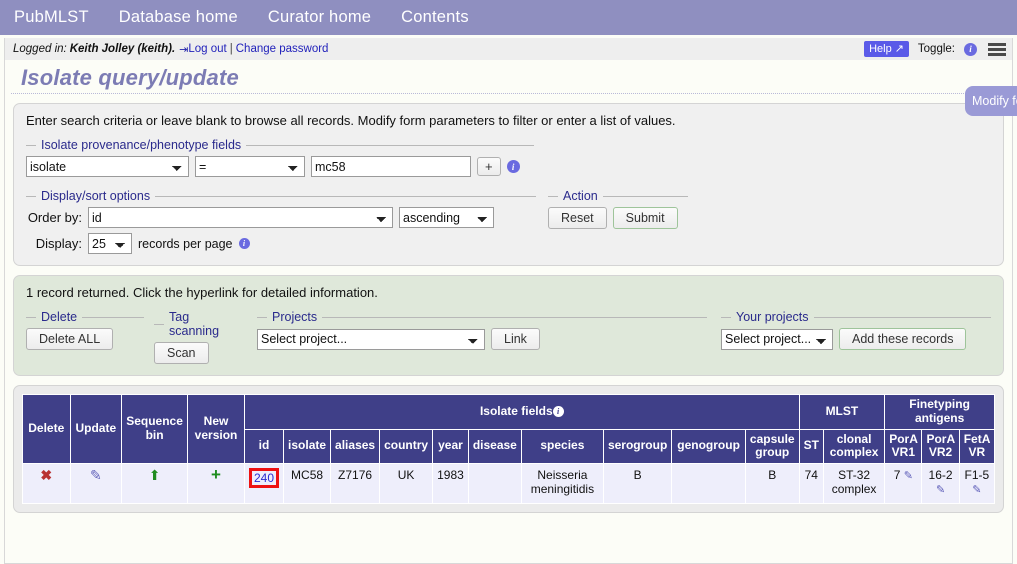 The width and height of the screenshot is (1017, 564). I want to click on th-clonal-complex: clonal complex, so click(854, 446).